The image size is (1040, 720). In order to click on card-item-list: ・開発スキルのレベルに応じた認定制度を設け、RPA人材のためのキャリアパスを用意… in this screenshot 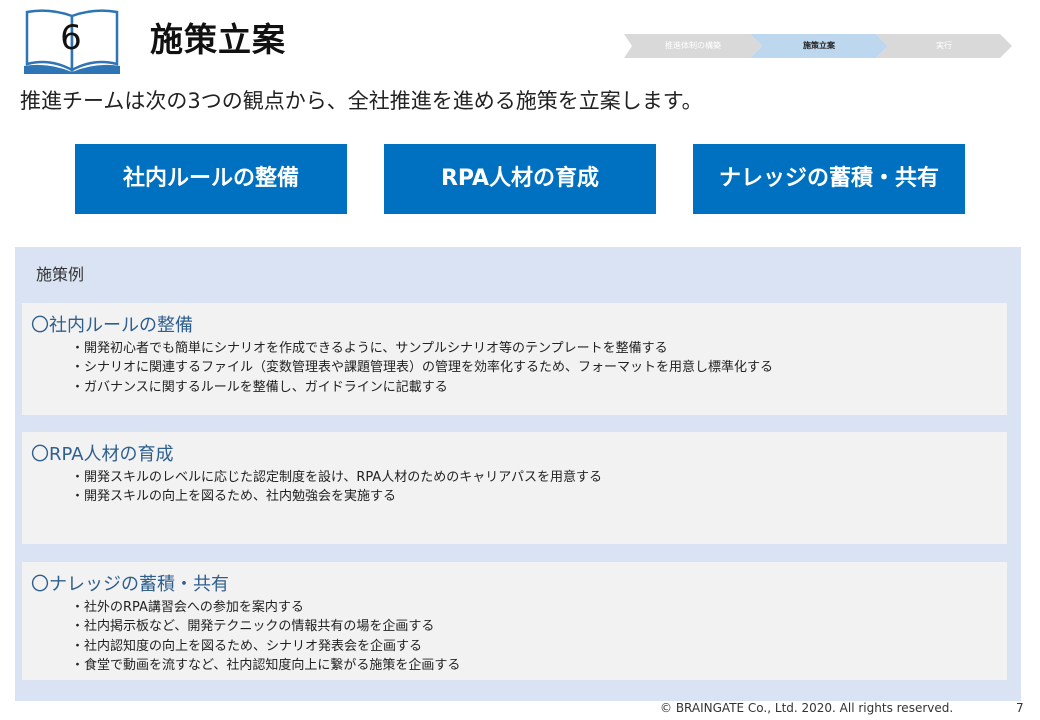, I will do `click(336, 487)`.